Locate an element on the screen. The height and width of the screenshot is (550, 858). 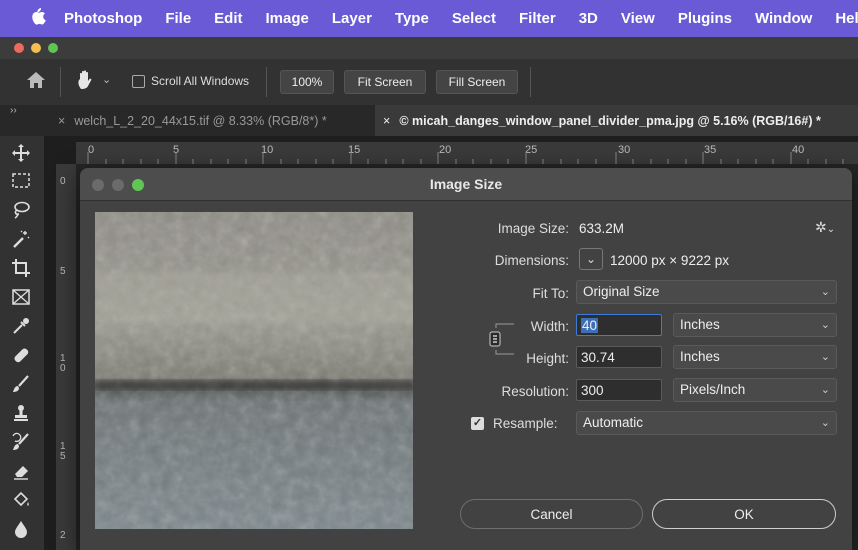
window-close-button is located at coordinates (19, 48).